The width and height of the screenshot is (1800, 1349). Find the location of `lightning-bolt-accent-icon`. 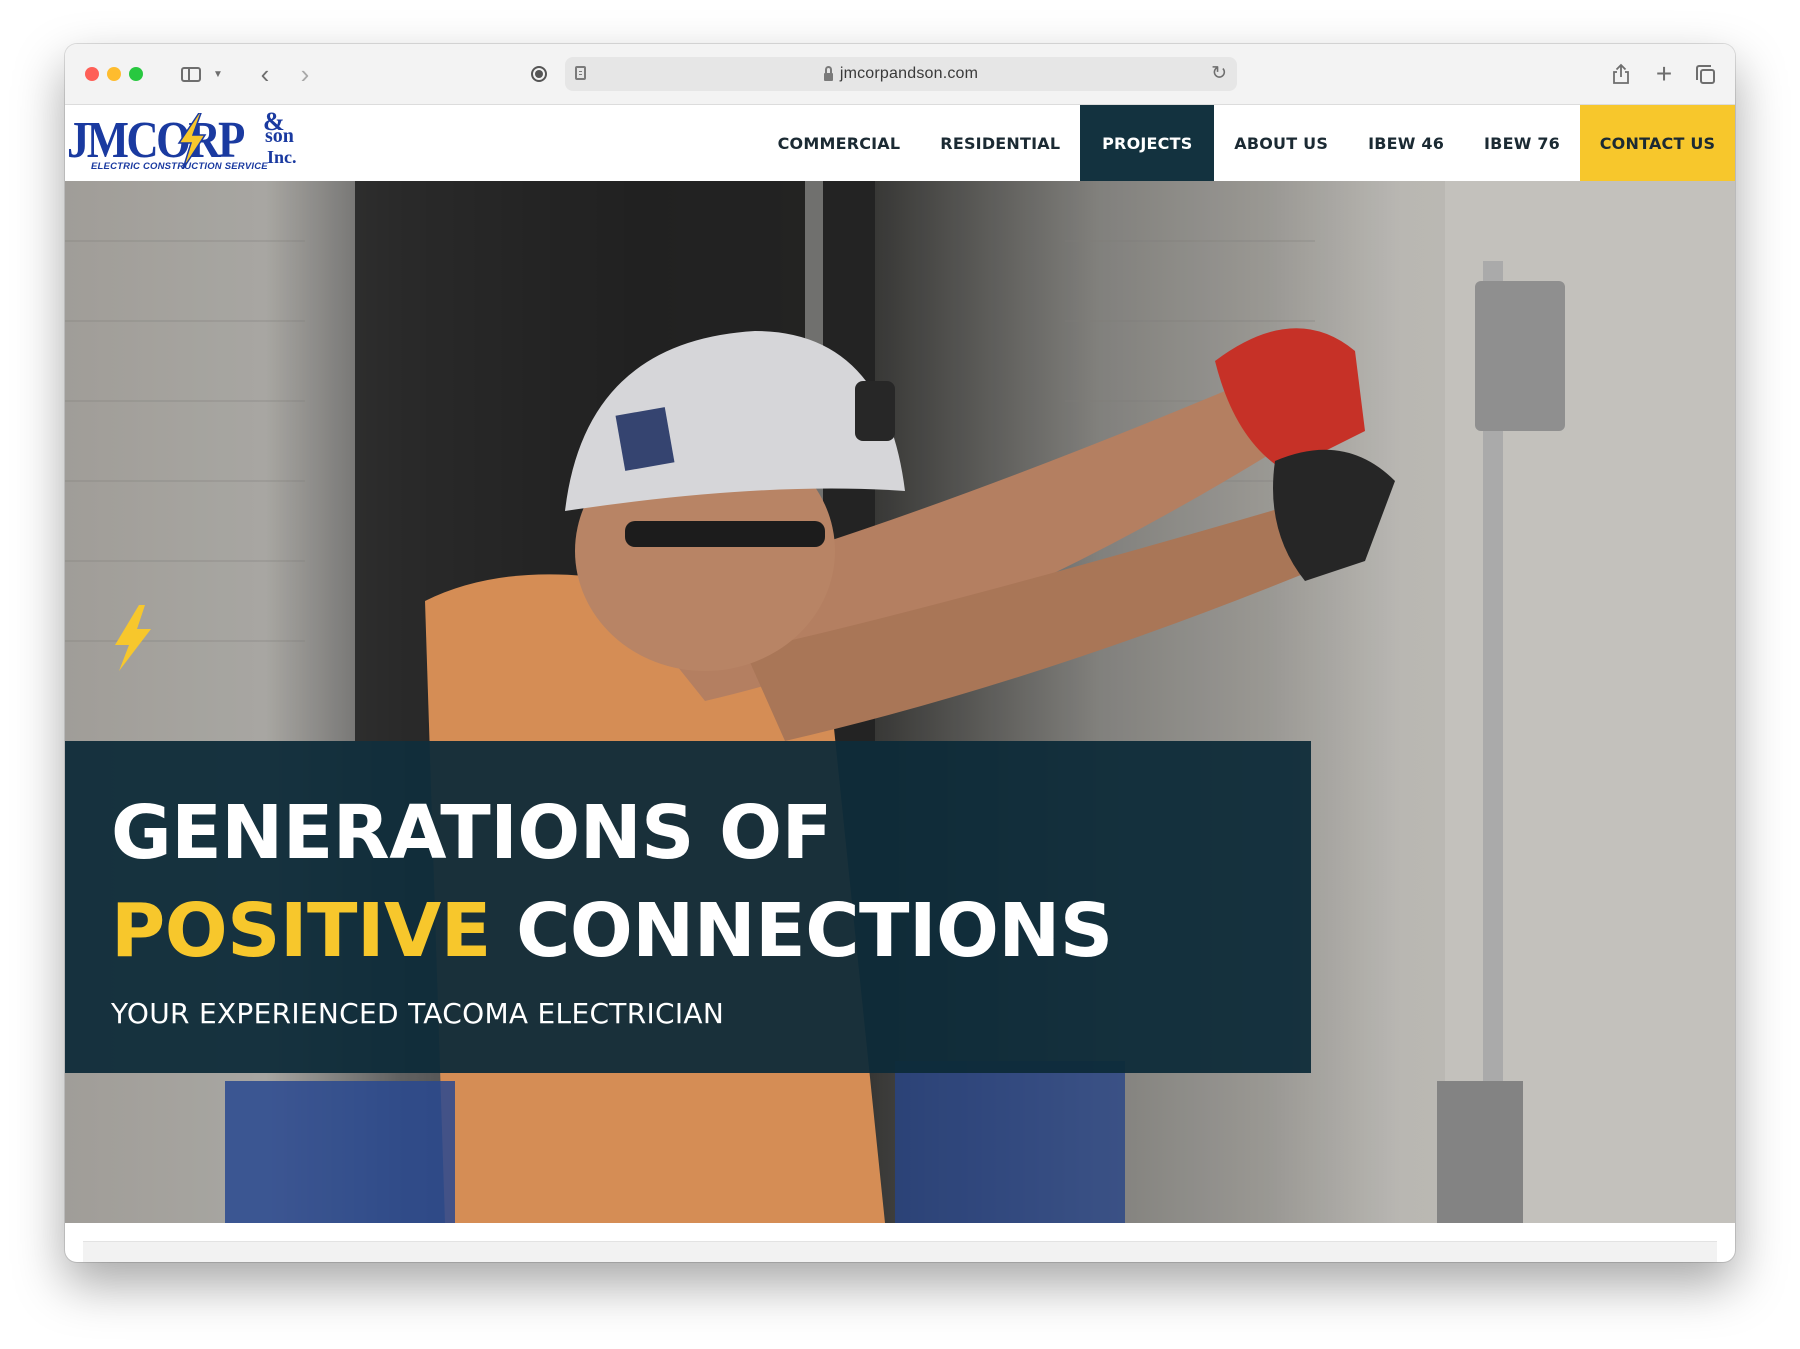

lightning-bolt-accent-icon is located at coordinates (133, 638).